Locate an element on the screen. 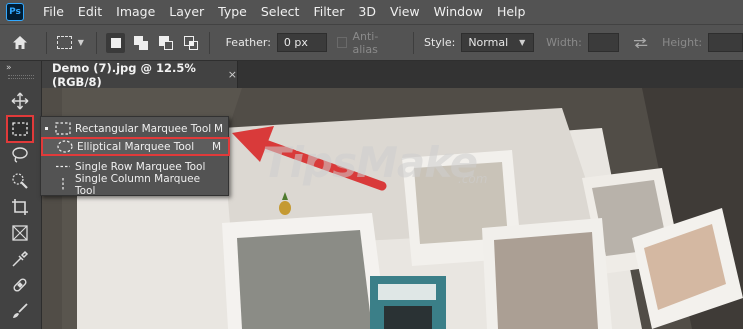 The height and width of the screenshot is (329, 743). rectangular-marquee-tool is located at coordinates (20, 129).